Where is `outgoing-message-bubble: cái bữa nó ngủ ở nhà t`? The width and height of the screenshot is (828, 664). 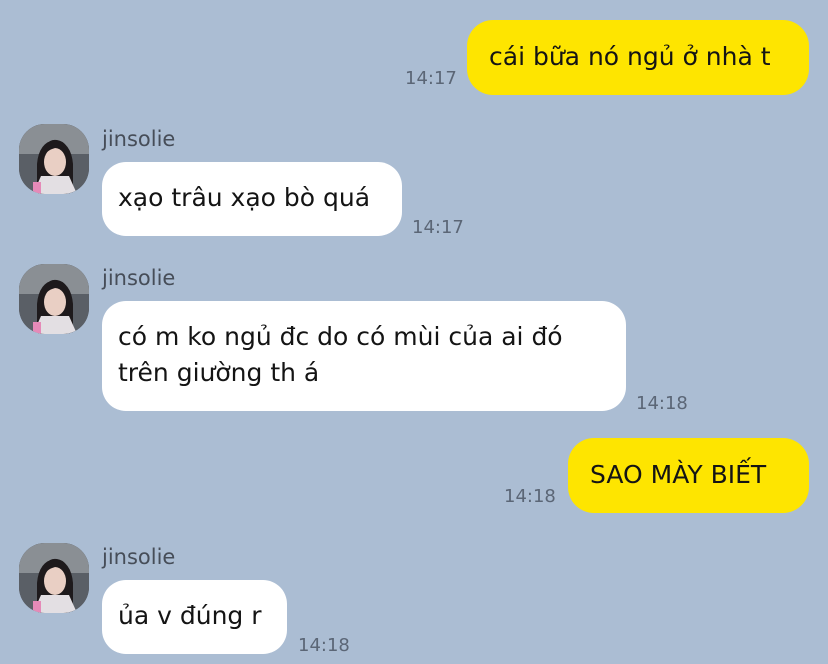 outgoing-message-bubble: cái bữa nó ngủ ở nhà t is located at coordinates (638, 57).